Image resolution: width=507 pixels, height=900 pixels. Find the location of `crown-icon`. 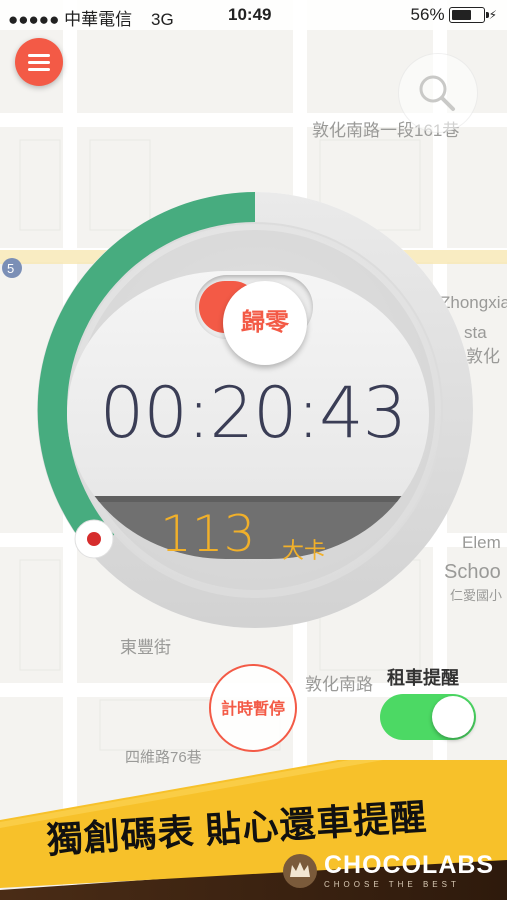

crown-icon is located at coordinates (300, 871).